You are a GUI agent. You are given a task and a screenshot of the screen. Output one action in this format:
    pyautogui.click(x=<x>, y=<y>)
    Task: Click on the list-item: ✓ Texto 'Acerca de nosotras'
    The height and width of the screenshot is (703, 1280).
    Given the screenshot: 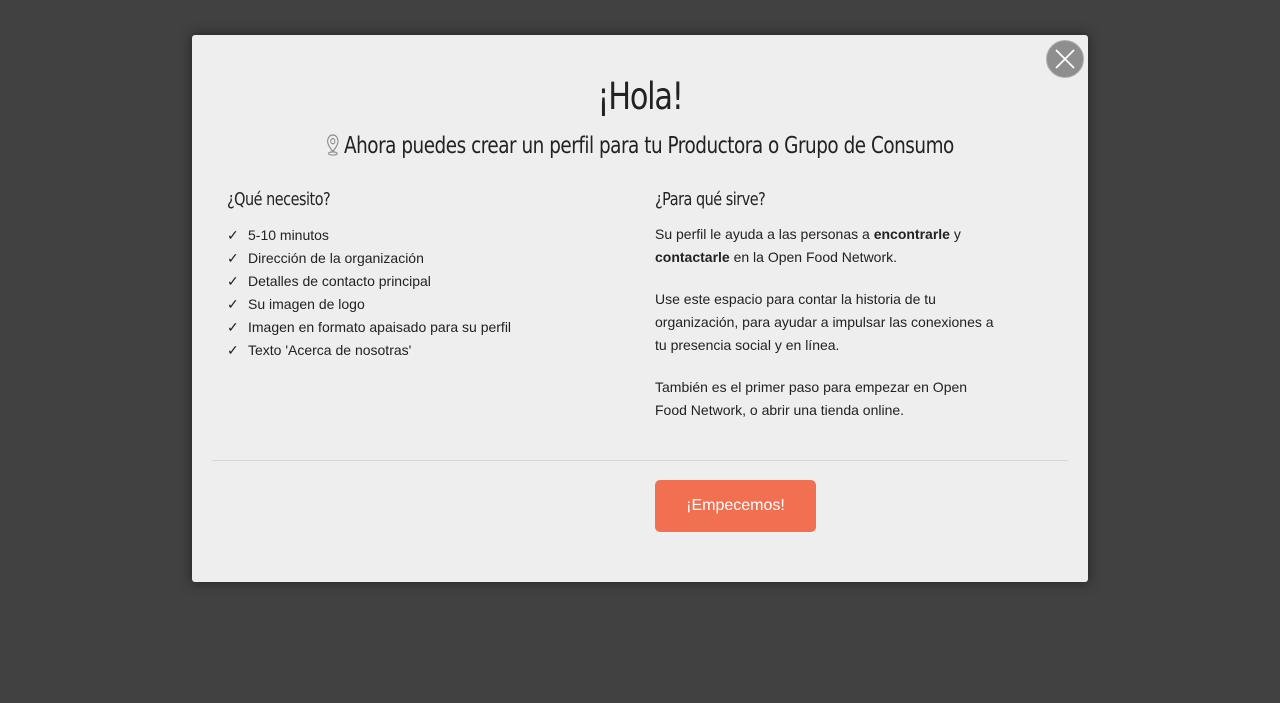 What is the action you would take?
    pyautogui.click(x=369, y=350)
    